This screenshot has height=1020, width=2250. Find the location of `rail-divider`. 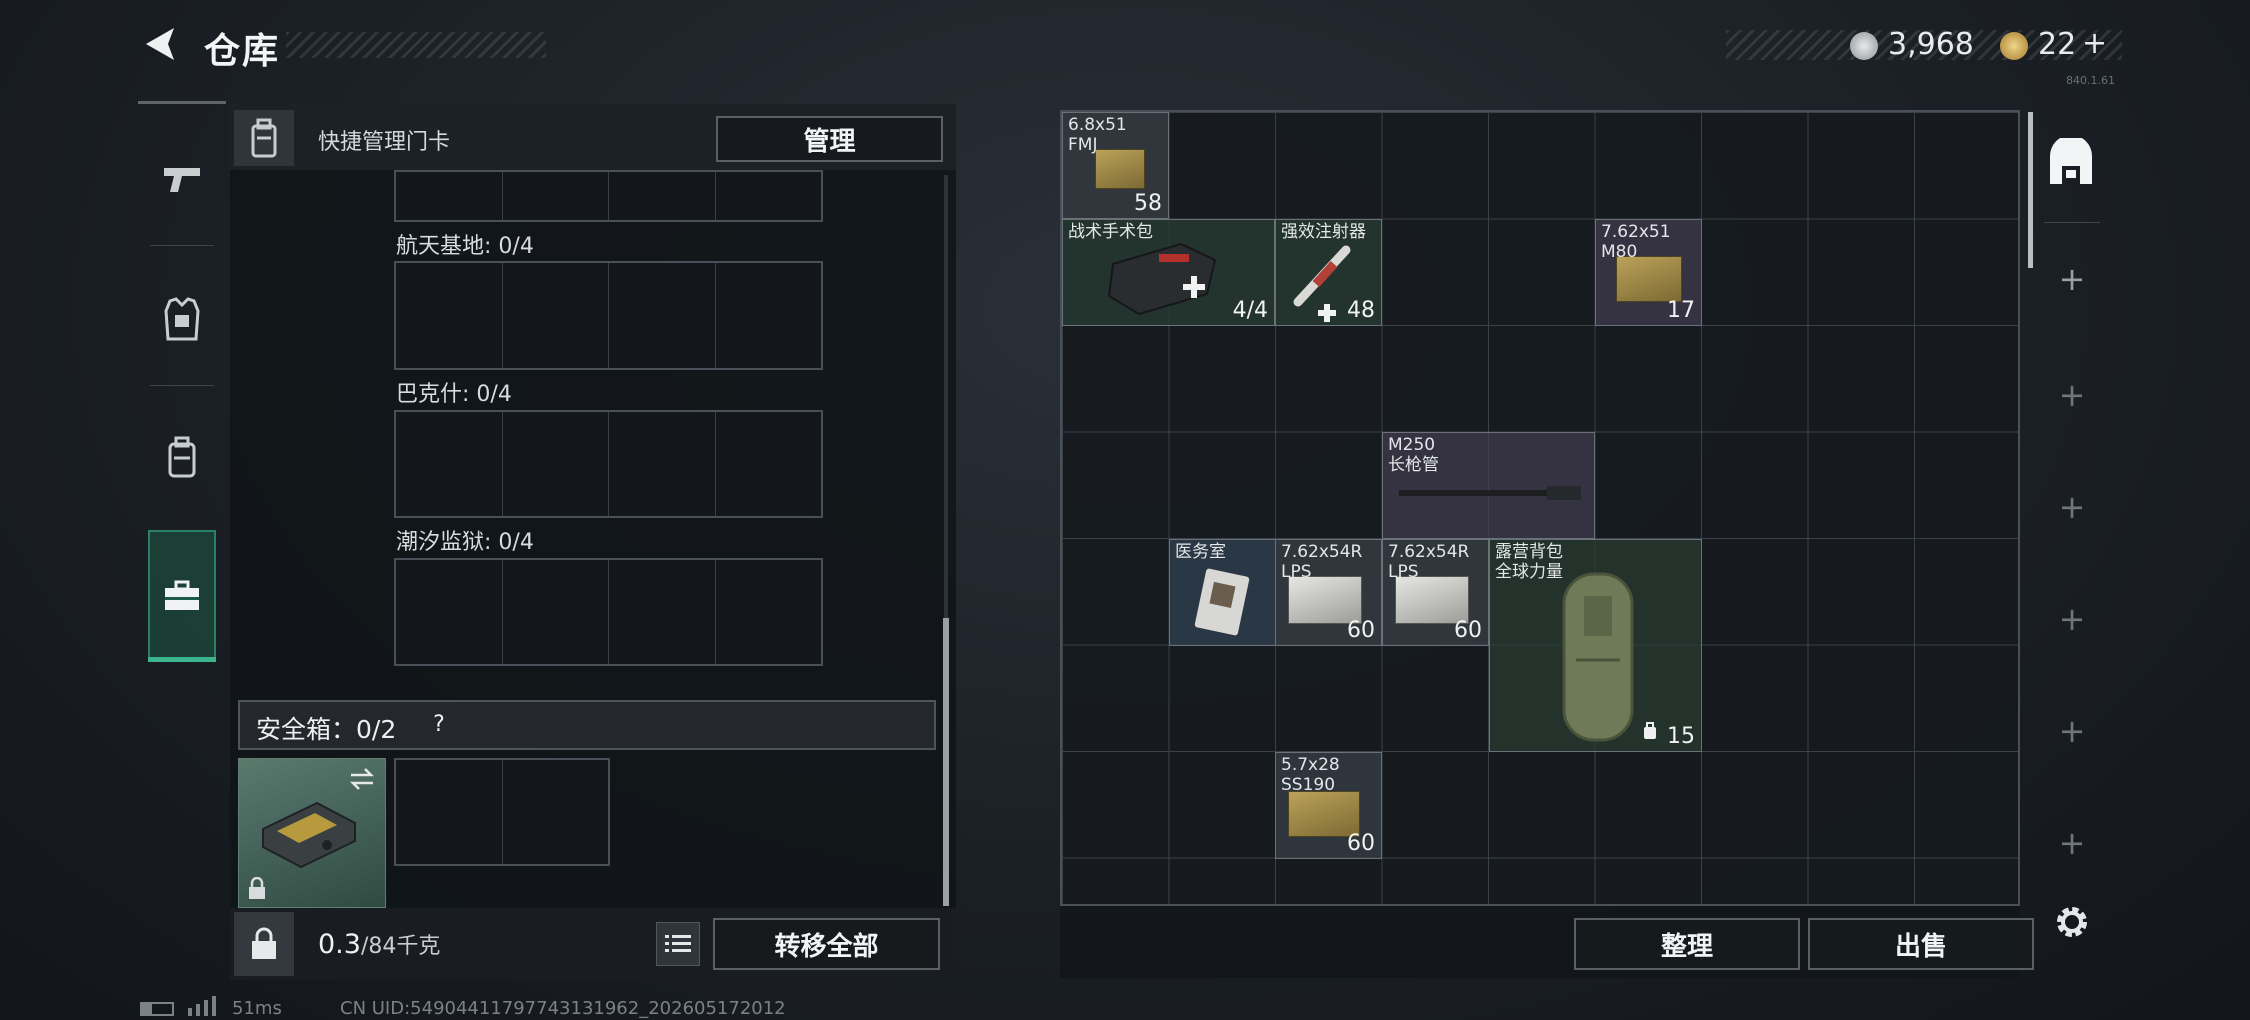

rail-divider is located at coordinates (2072, 222).